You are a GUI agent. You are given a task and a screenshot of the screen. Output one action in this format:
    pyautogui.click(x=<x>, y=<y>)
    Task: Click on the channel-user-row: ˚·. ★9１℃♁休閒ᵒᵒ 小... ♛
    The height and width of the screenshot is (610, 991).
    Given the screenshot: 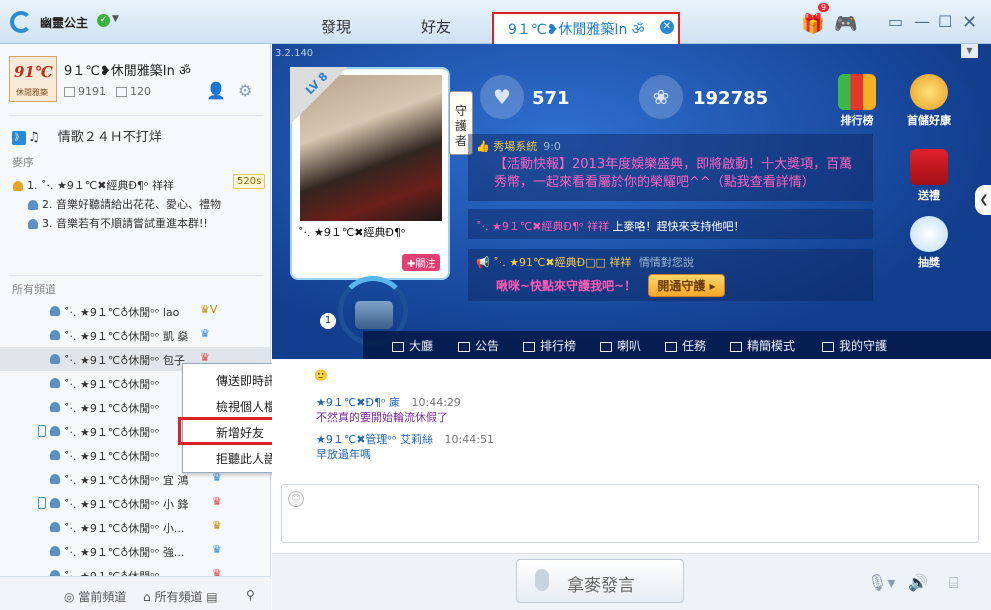 What is the action you would take?
    pyautogui.click(x=135, y=527)
    